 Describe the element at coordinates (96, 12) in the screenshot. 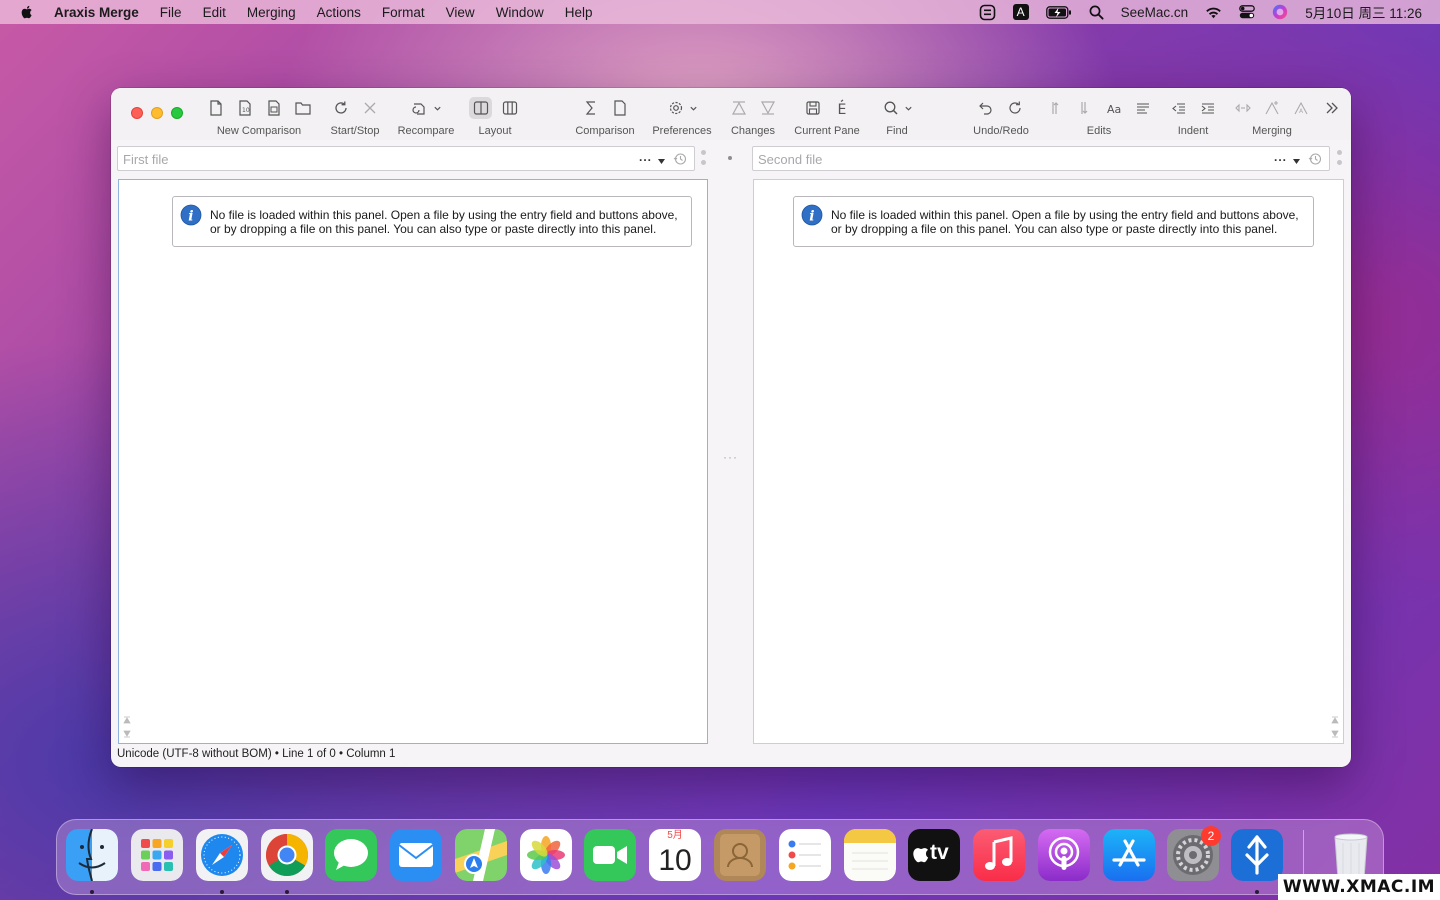

I see `menu-app-name: Araxis Merge` at that location.